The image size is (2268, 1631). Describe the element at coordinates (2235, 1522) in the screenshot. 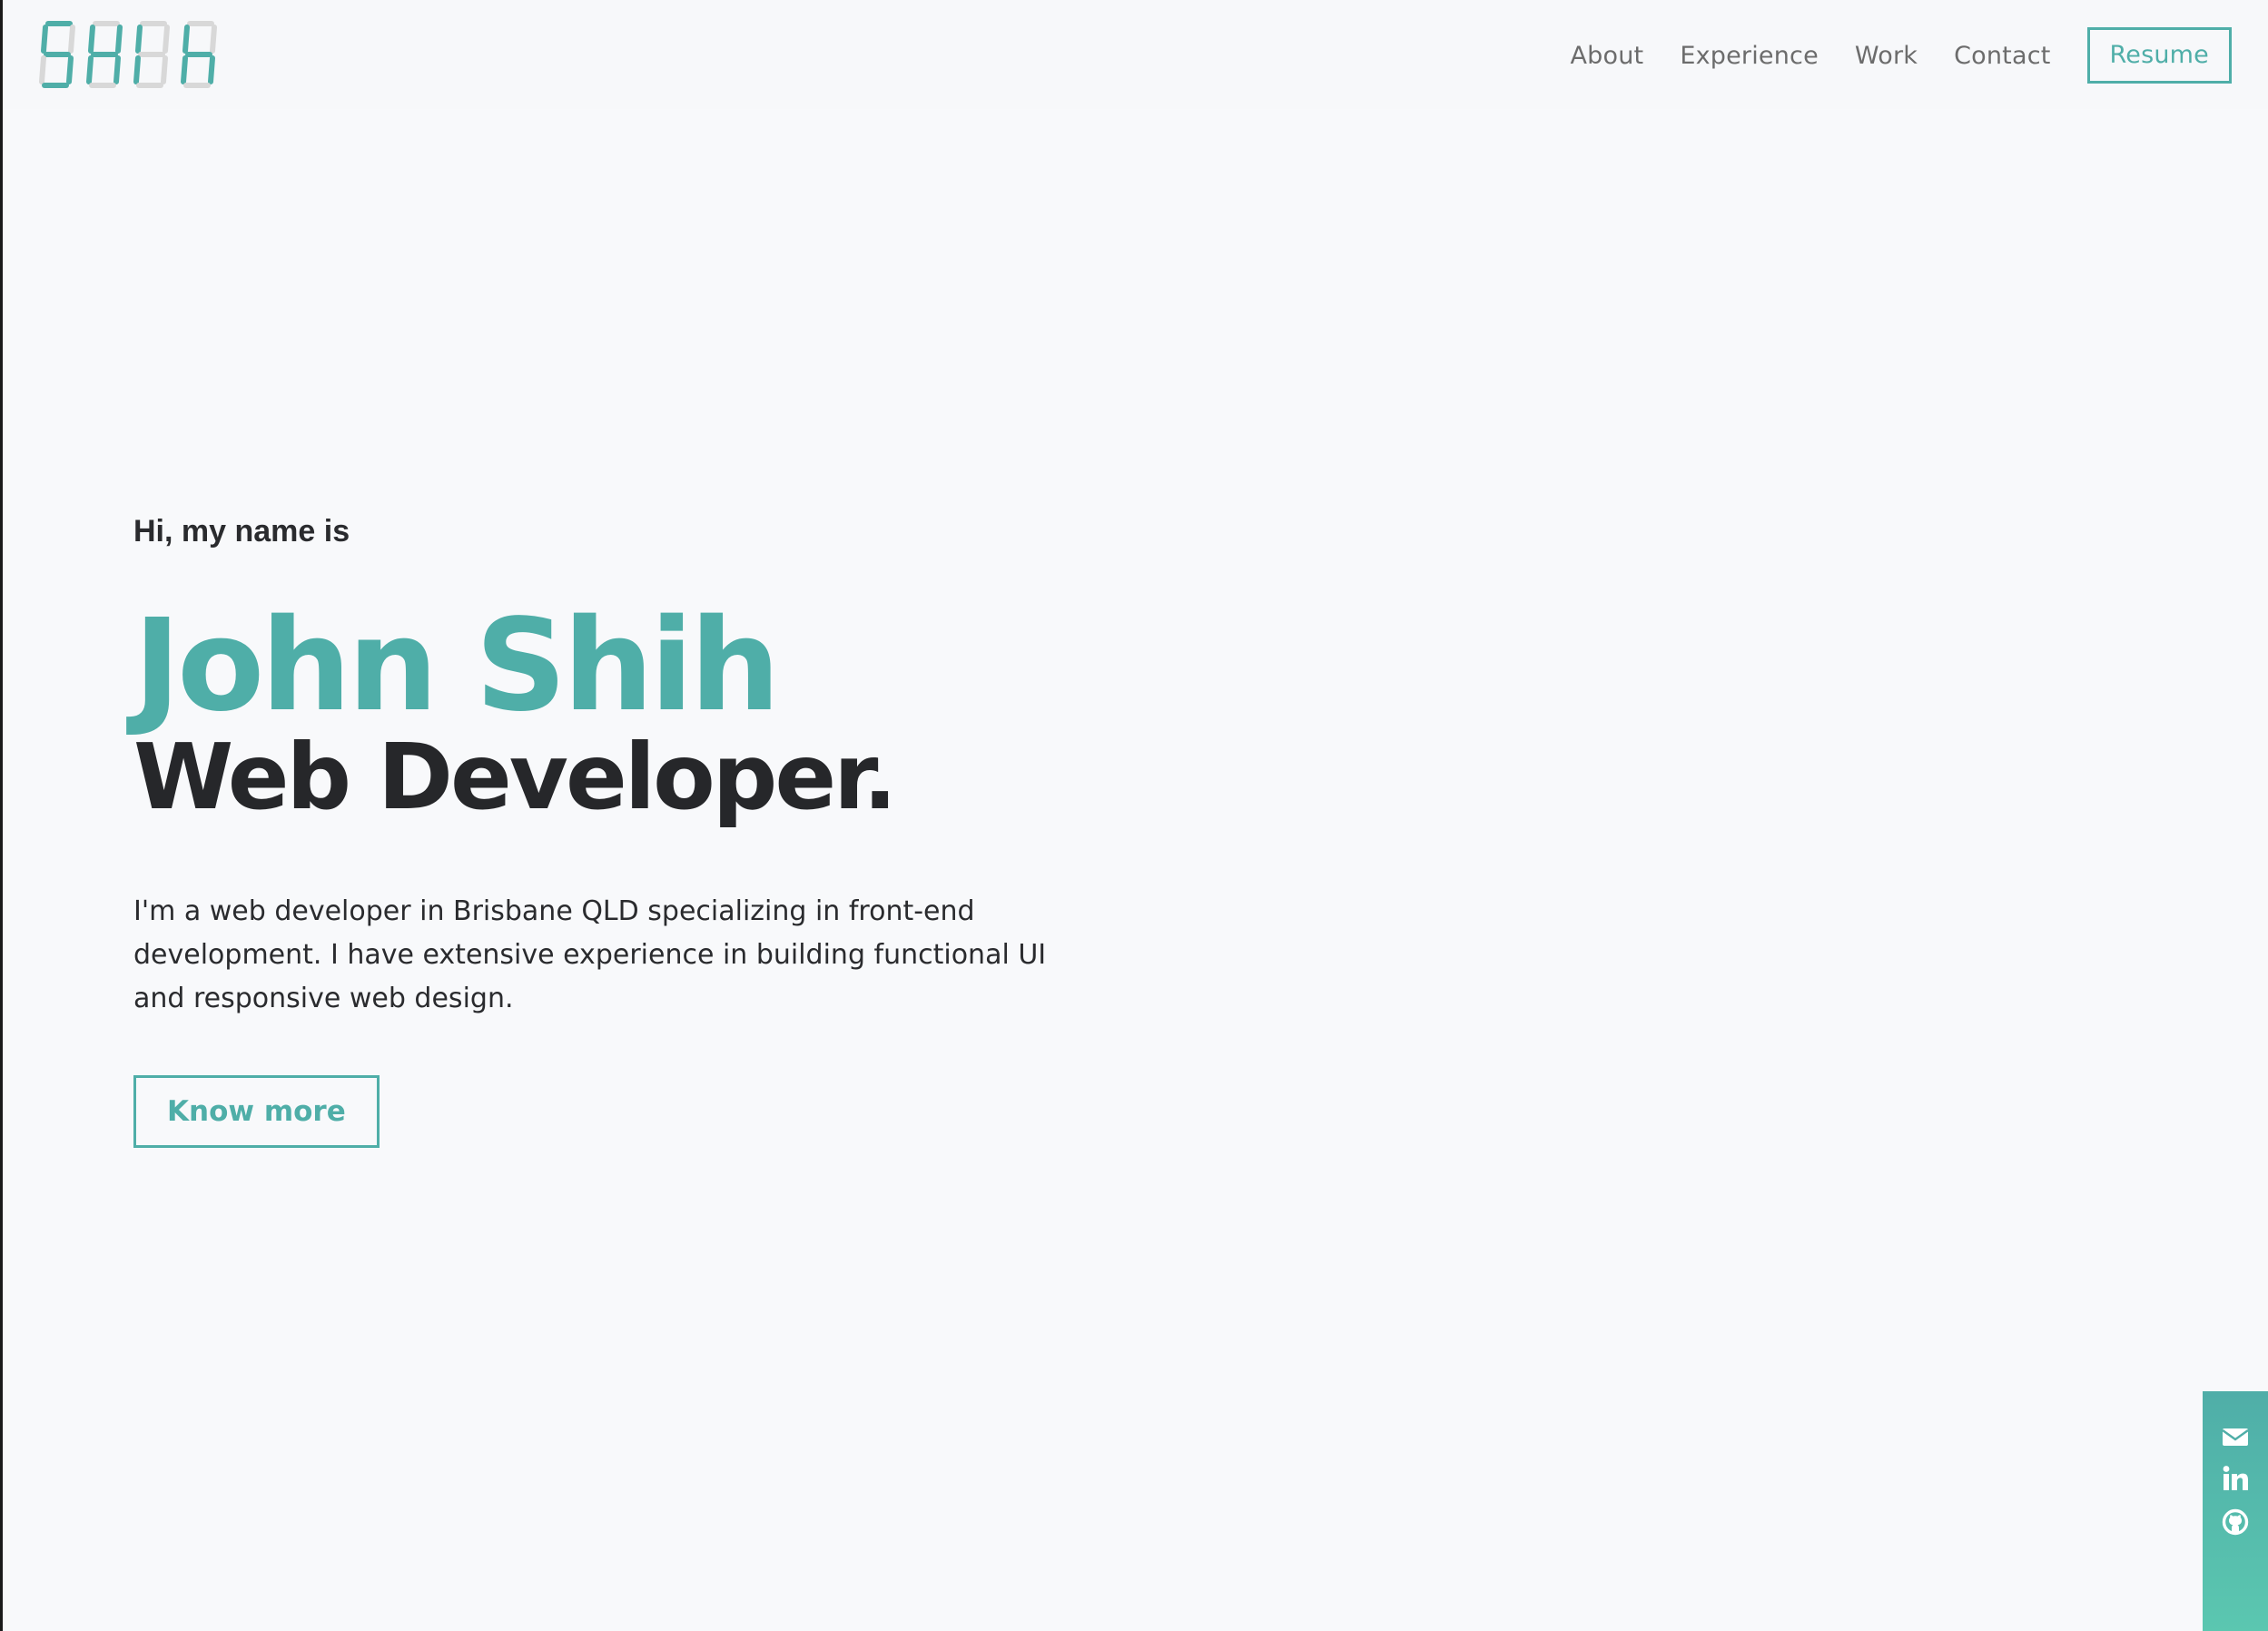

I see `github-icon` at that location.